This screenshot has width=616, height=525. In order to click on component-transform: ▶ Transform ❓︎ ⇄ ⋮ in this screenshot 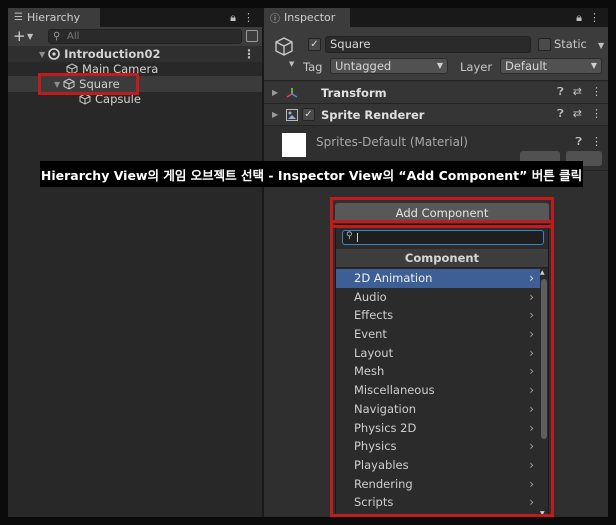, I will do `click(436, 93)`.